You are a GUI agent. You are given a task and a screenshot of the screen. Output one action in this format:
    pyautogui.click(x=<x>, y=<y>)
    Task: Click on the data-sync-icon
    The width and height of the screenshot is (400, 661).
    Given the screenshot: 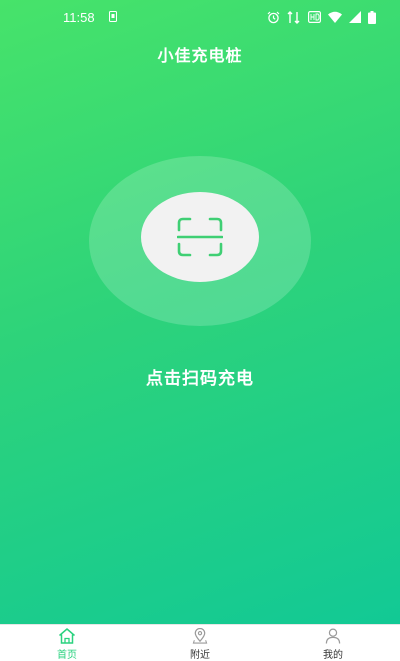 What is the action you would take?
    pyautogui.click(x=293, y=17)
    